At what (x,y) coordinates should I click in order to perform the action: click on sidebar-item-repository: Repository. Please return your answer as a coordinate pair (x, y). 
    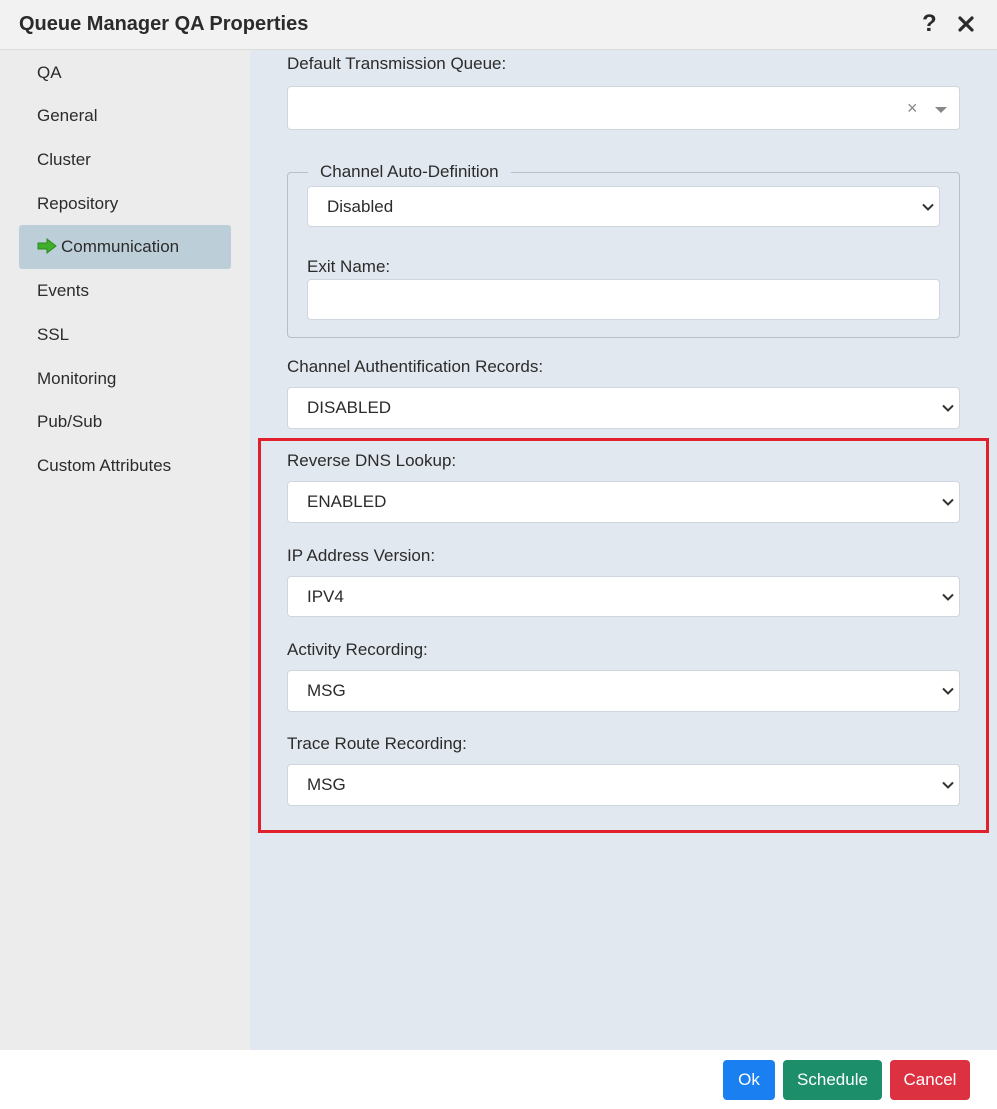
    Looking at the image, I should click on (125, 204).